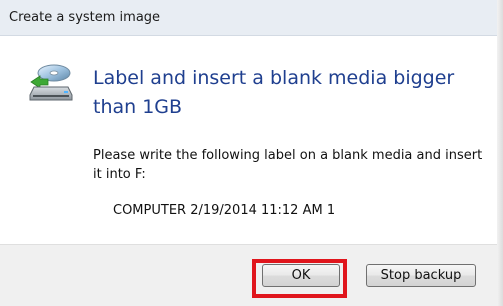  I want to click on ok-highlight-annotation, so click(299, 278).